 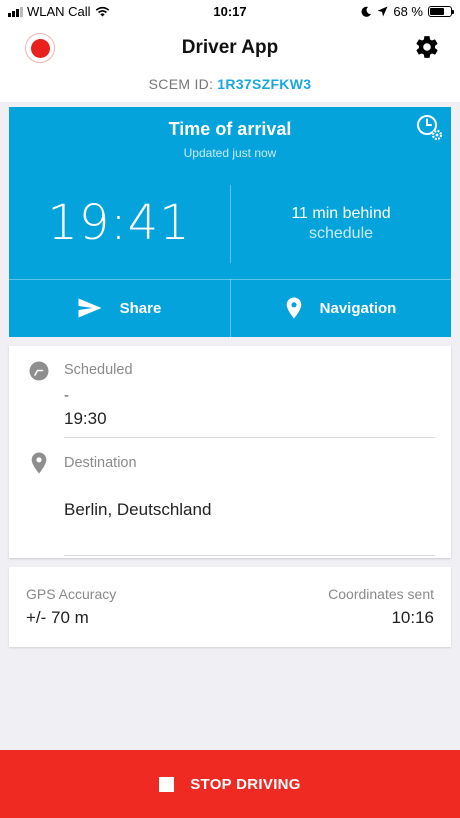 What do you see at coordinates (230, 63) in the screenshot?
I see `app-header: Driver App SCEM ID: 1R37SZFKW3` at bounding box center [230, 63].